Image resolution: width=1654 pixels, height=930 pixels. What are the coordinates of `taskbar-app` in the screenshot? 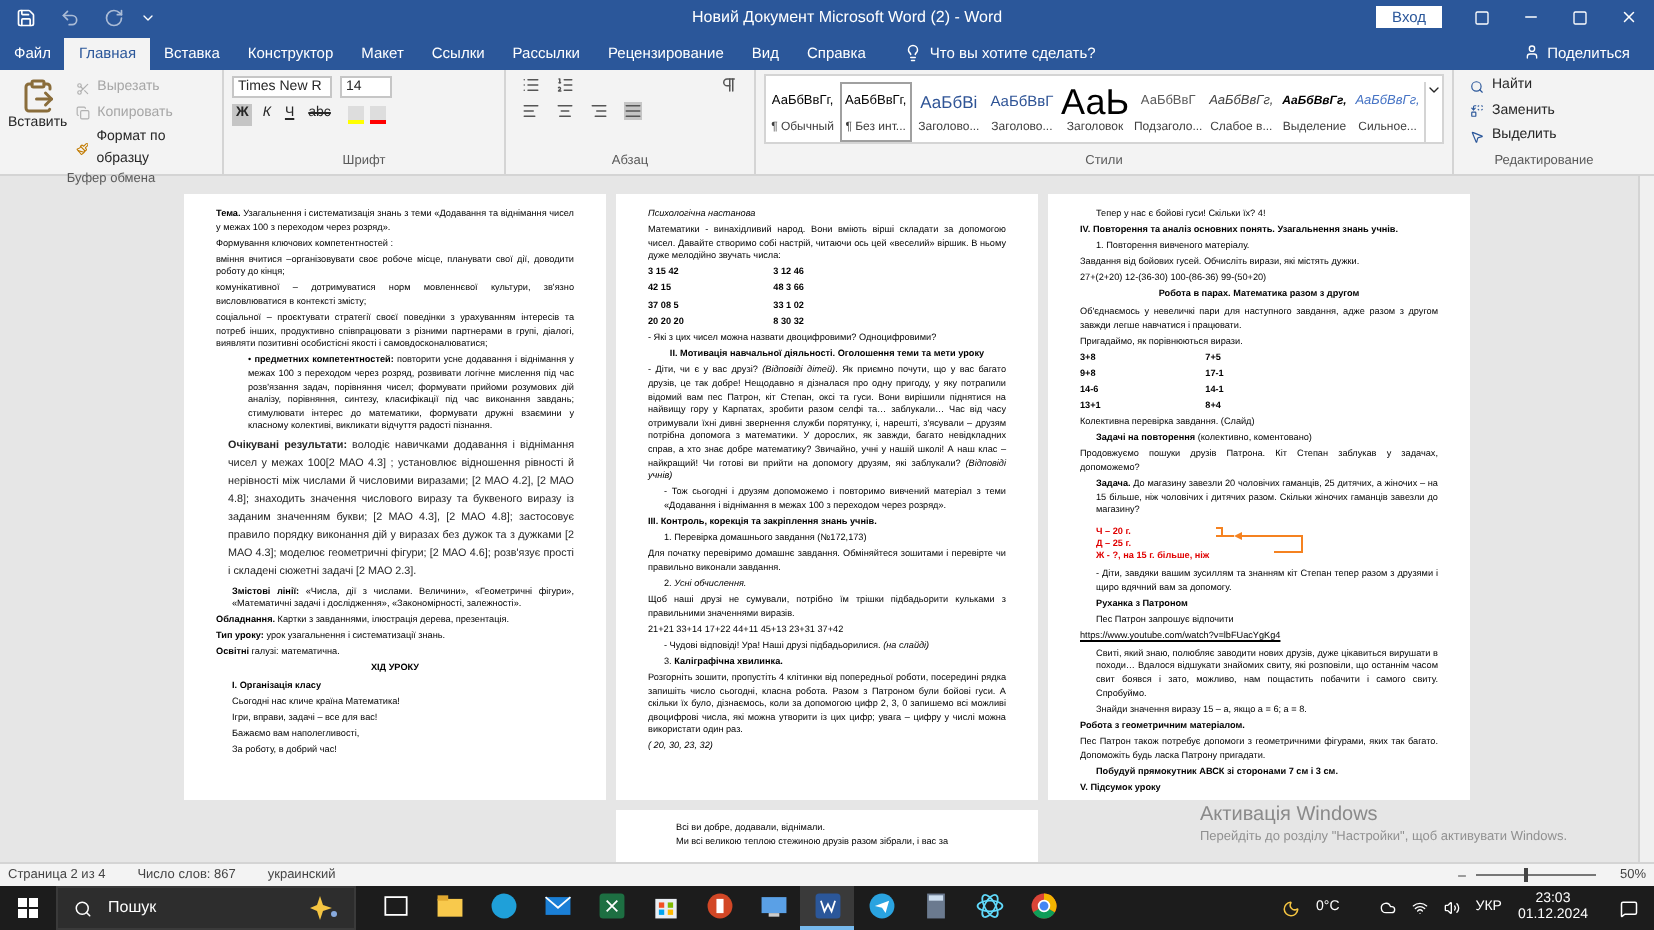 It's located at (827, 908).